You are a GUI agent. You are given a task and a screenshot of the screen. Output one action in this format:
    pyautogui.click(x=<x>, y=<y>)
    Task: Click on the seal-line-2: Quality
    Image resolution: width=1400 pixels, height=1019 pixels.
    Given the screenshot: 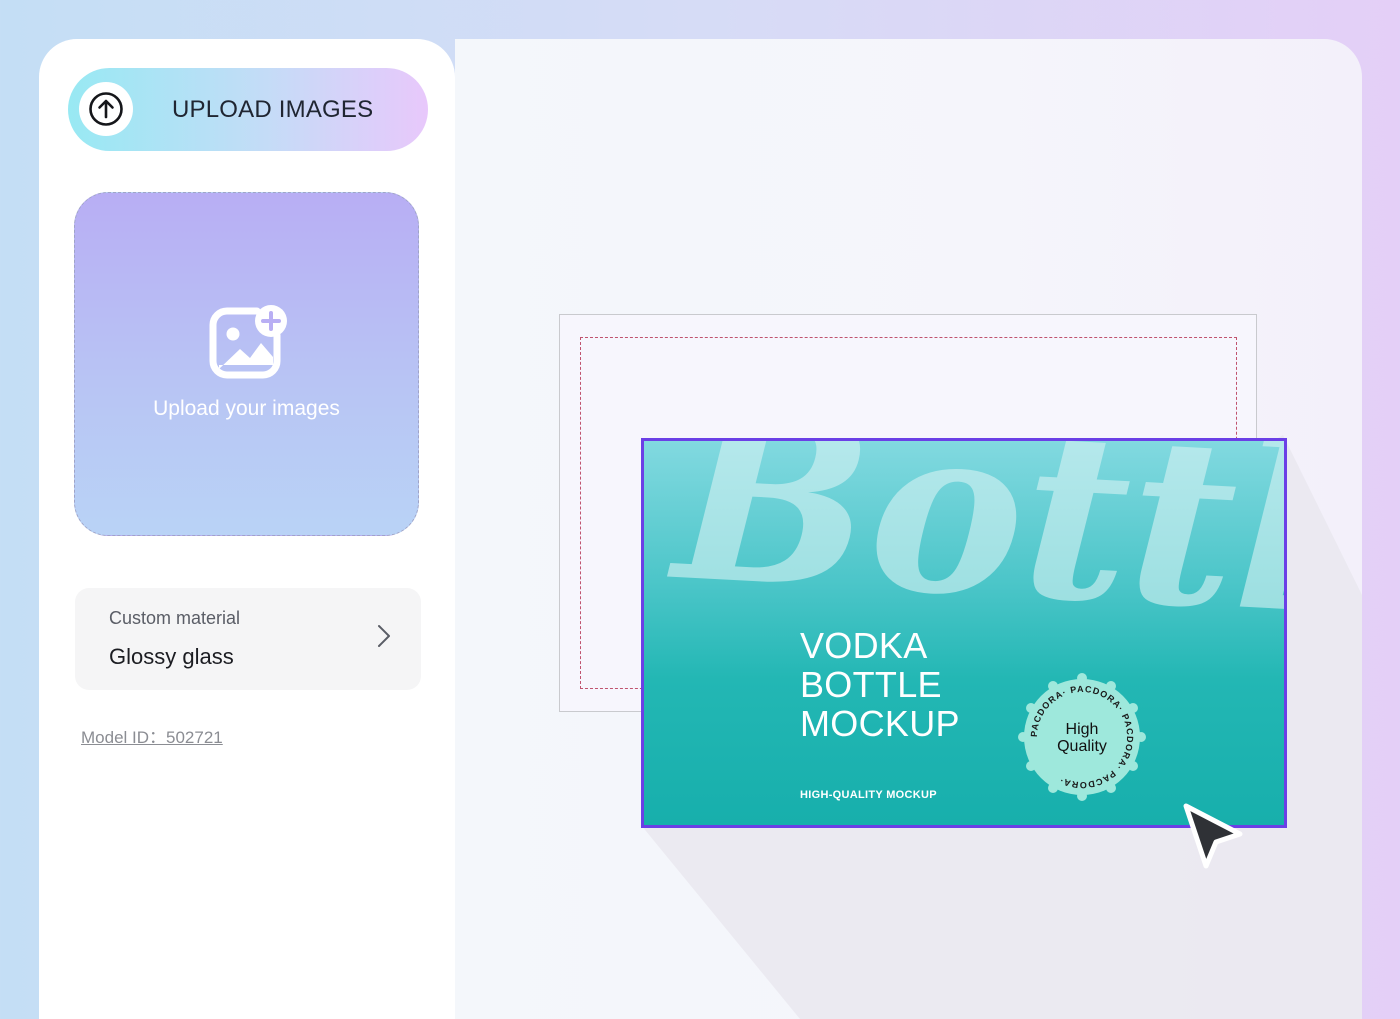 What is the action you would take?
    pyautogui.click(x=1082, y=746)
    